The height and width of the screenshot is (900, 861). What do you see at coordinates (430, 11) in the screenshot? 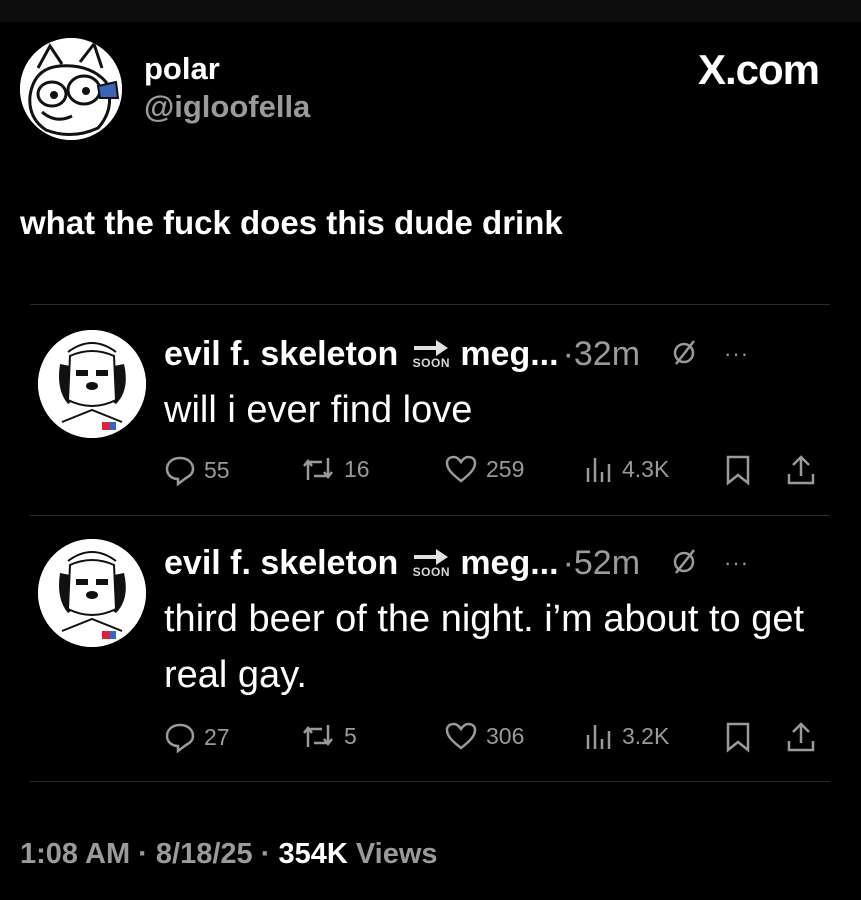
I see `top-bar` at bounding box center [430, 11].